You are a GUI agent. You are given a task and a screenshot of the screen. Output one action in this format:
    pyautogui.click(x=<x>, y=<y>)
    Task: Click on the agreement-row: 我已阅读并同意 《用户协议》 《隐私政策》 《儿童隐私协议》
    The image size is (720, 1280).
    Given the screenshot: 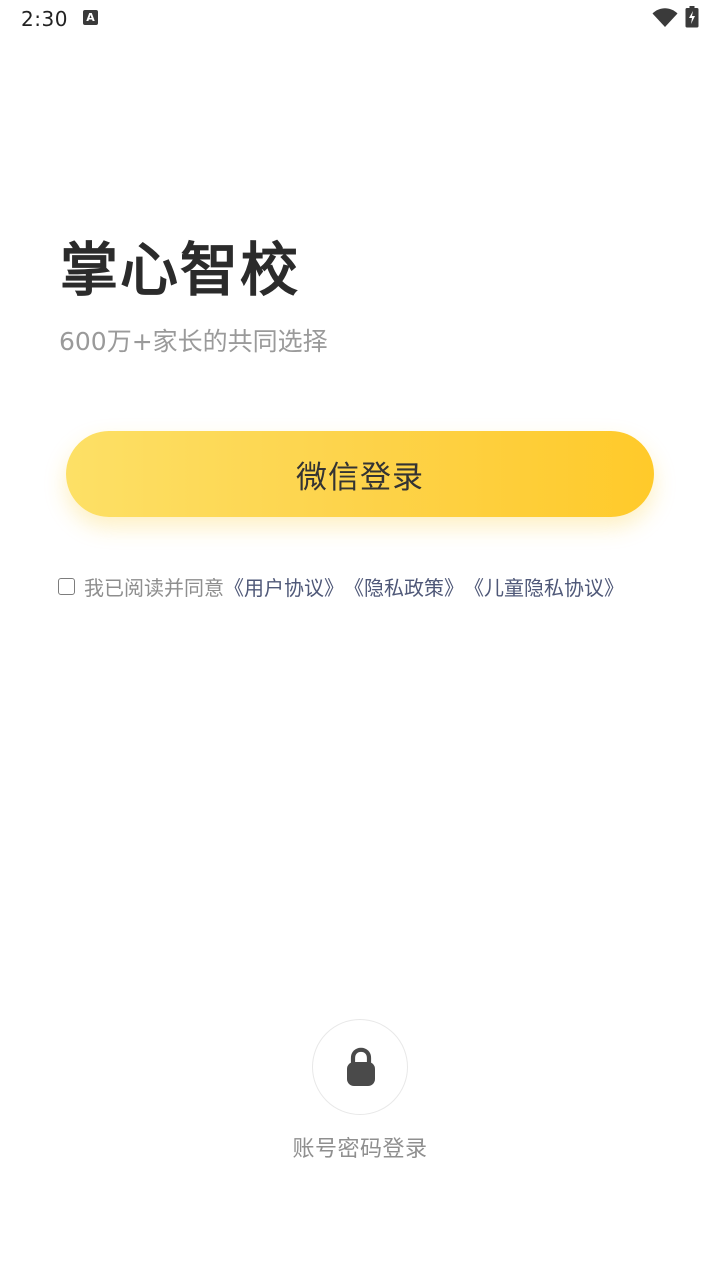 What is the action you would take?
    pyautogui.click(x=341, y=586)
    